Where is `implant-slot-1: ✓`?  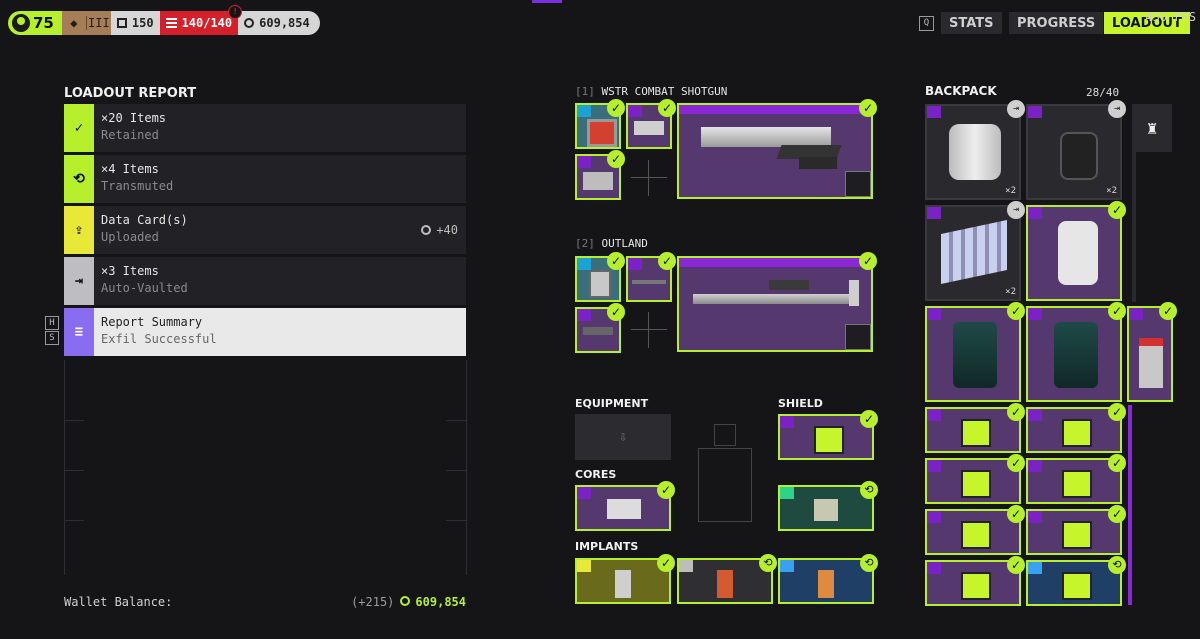
implant-slot-1: ✓ is located at coordinates (625, 579).